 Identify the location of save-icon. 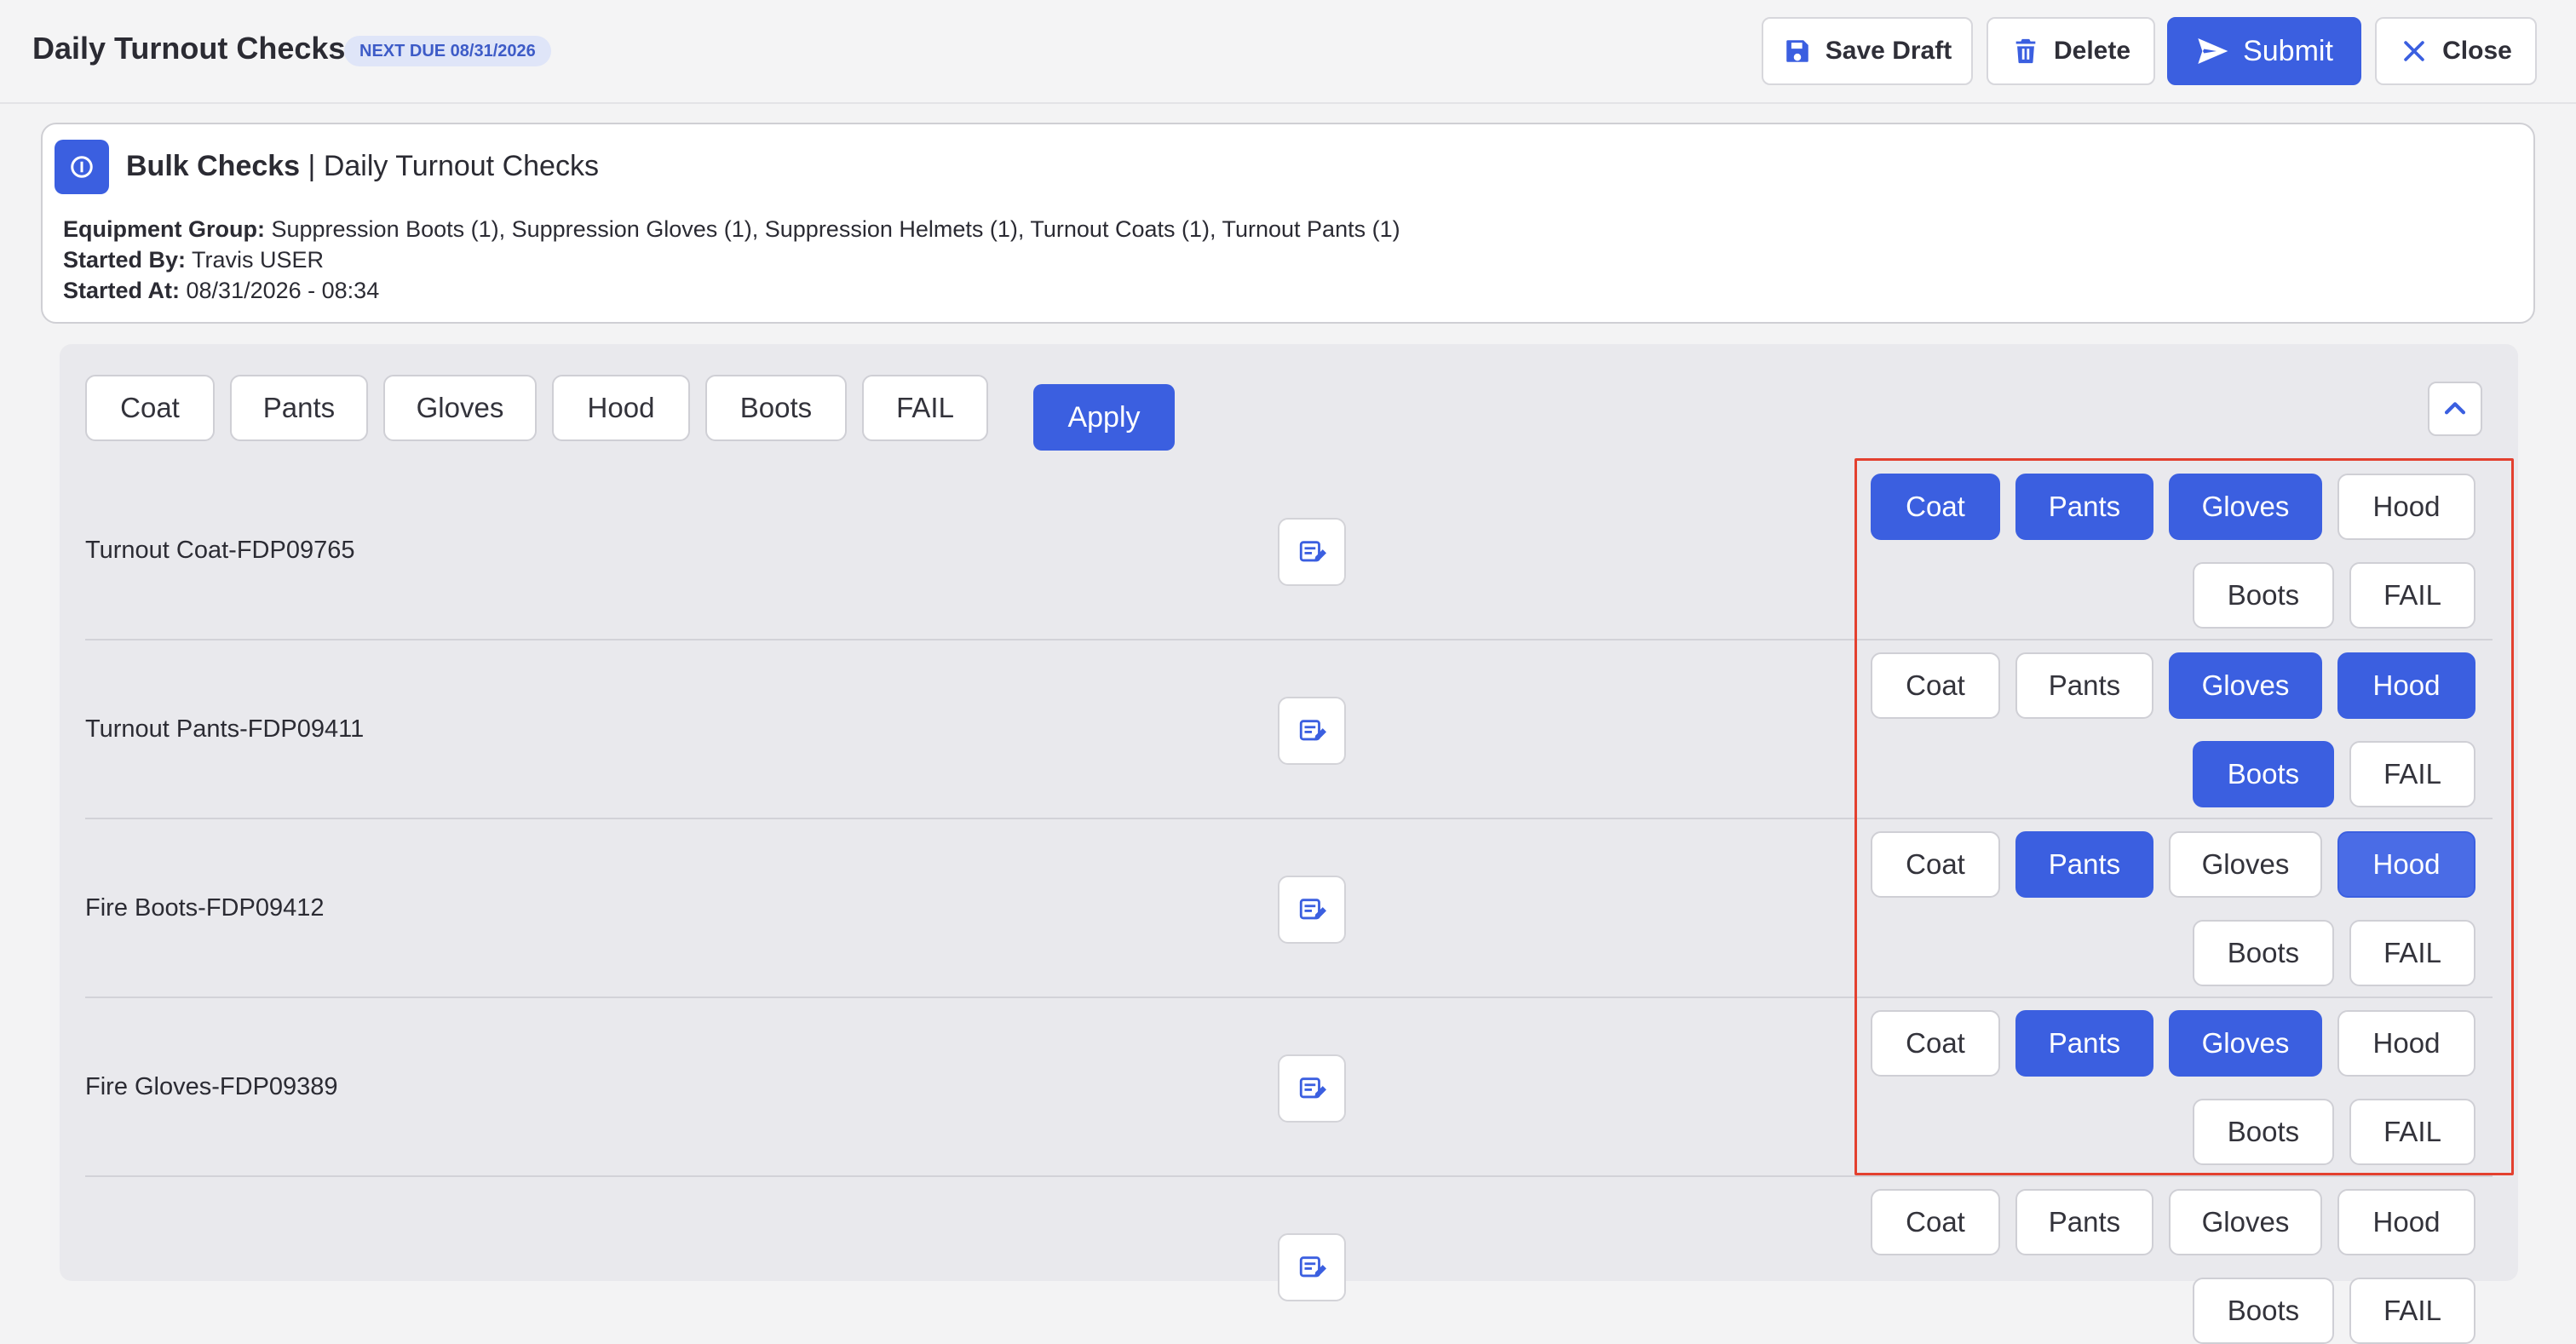
(1797, 51).